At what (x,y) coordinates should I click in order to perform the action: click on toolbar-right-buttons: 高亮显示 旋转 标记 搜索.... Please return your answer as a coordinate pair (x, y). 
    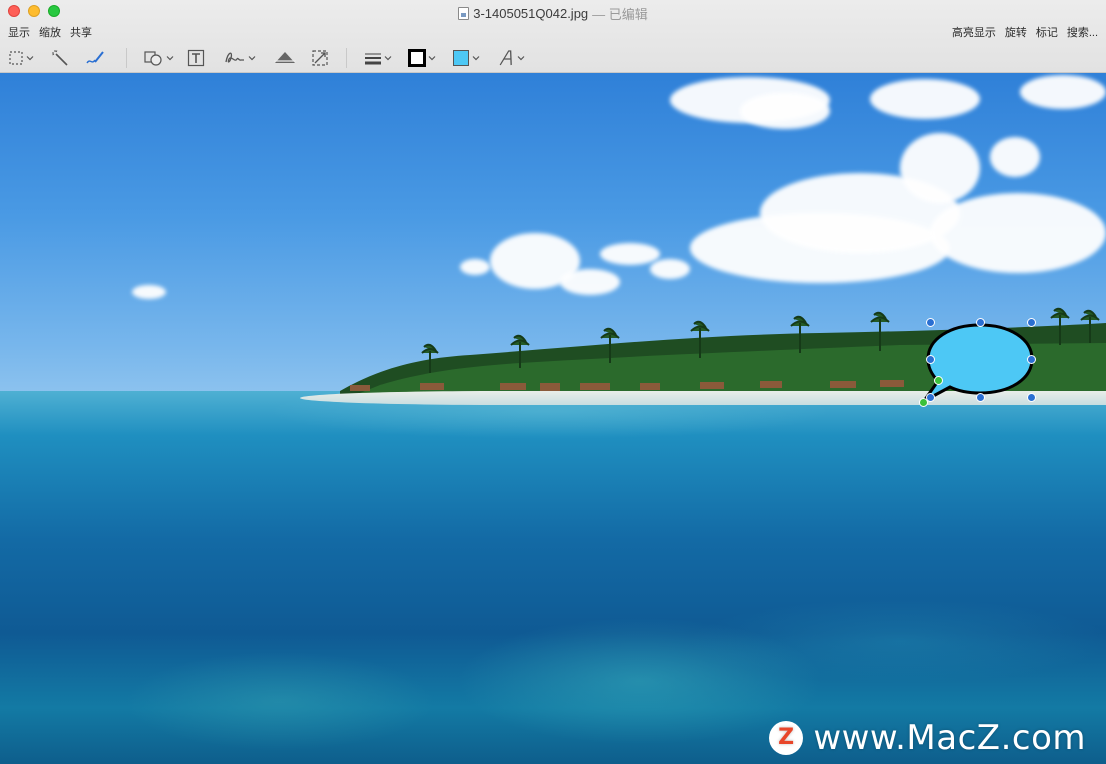
    Looking at the image, I should click on (1025, 32).